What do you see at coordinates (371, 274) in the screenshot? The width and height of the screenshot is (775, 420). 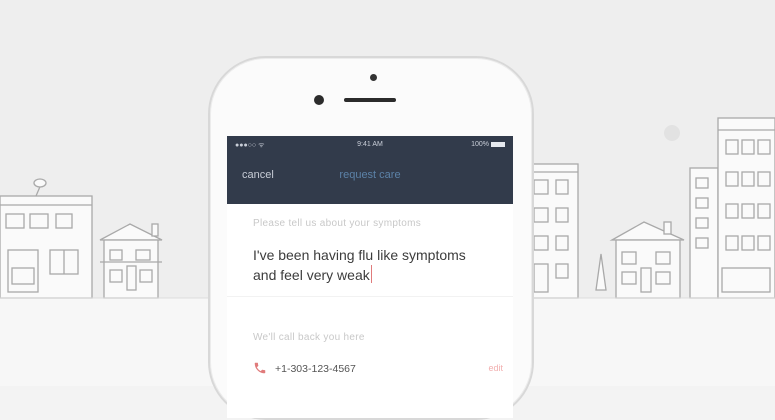 I see `text-cursor` at bounding box center [371, 274].